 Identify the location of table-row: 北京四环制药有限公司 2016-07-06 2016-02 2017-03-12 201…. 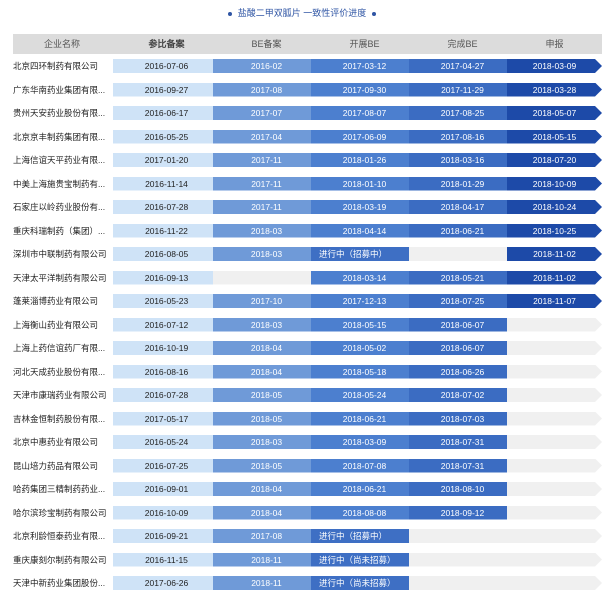
(307, 66).